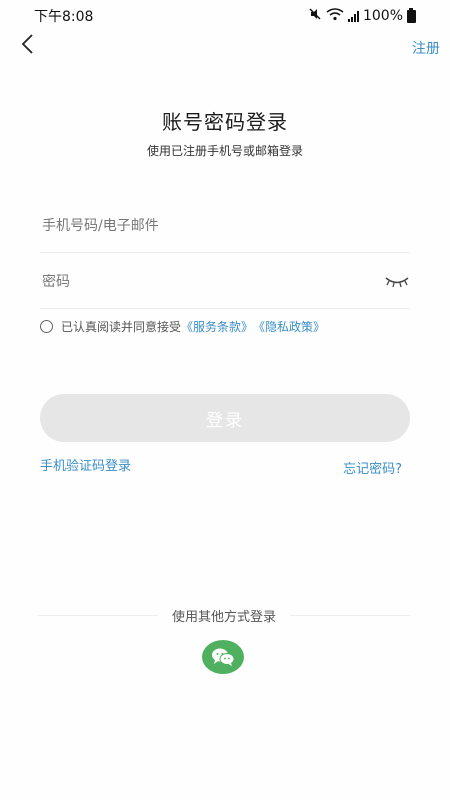 The image size is (450, 800). I want to click on wifi-icon, so click(335, 16).